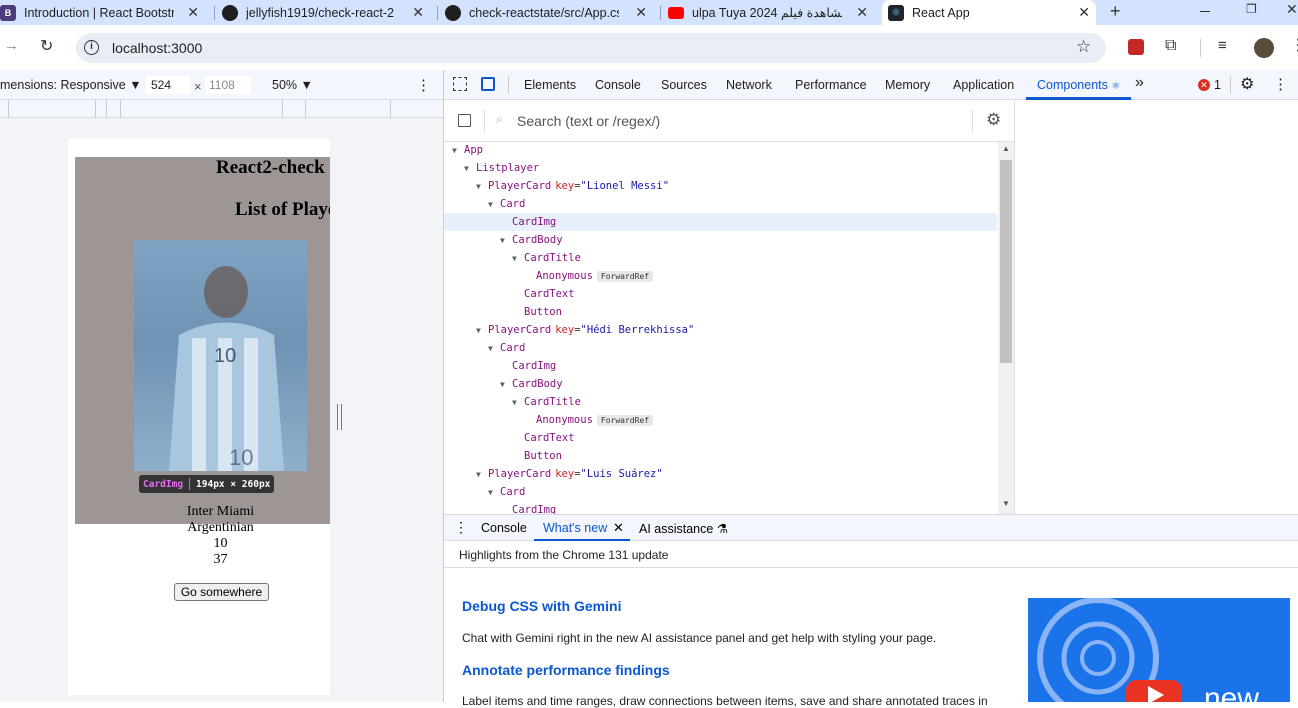 The height and width of the screenshot is (708, 1298). I want to click on devtools-menu-icon: ⋮, so click(1280, 84).